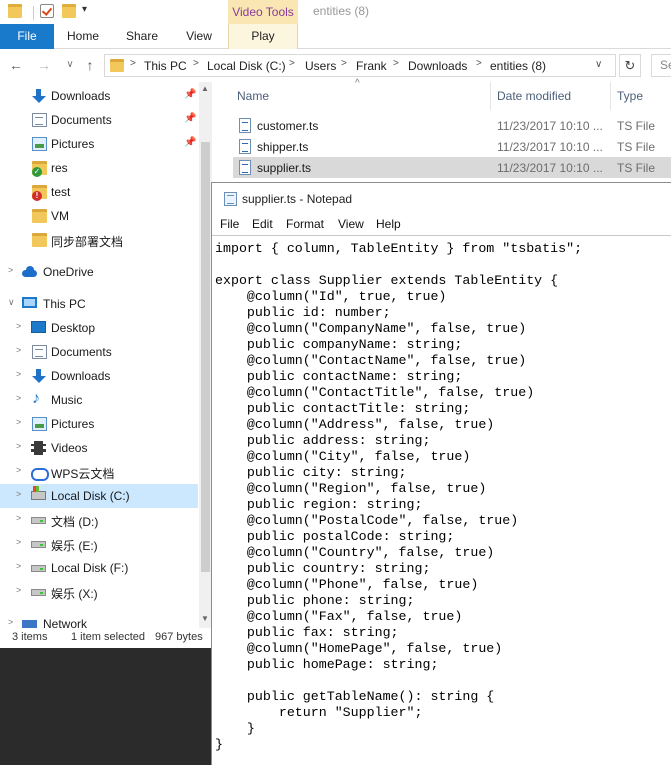  What do you see at coordinates (283, 147) in the screenshot?
I see `file-name: shipper.ts` at bounding box center [283, 147].